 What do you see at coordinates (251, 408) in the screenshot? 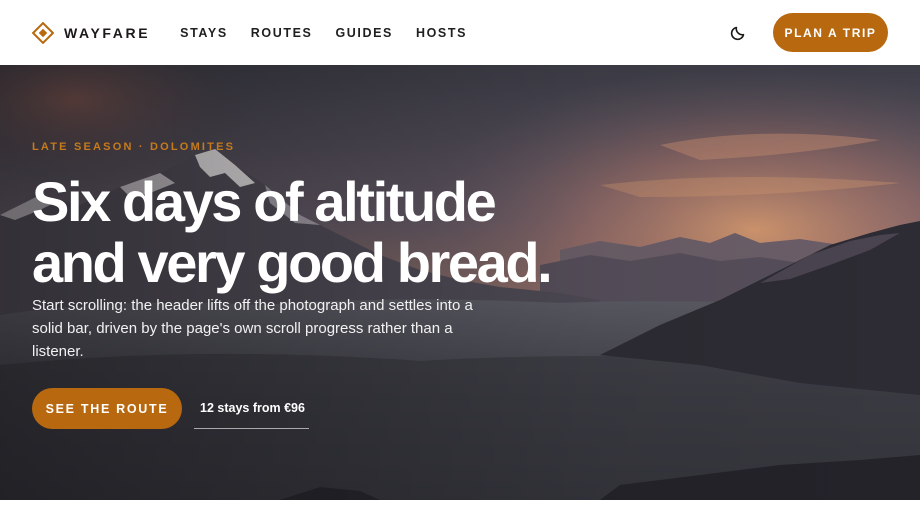
I see `stays-price-link: 12 stays from €96` at bounding box center [251, 408].